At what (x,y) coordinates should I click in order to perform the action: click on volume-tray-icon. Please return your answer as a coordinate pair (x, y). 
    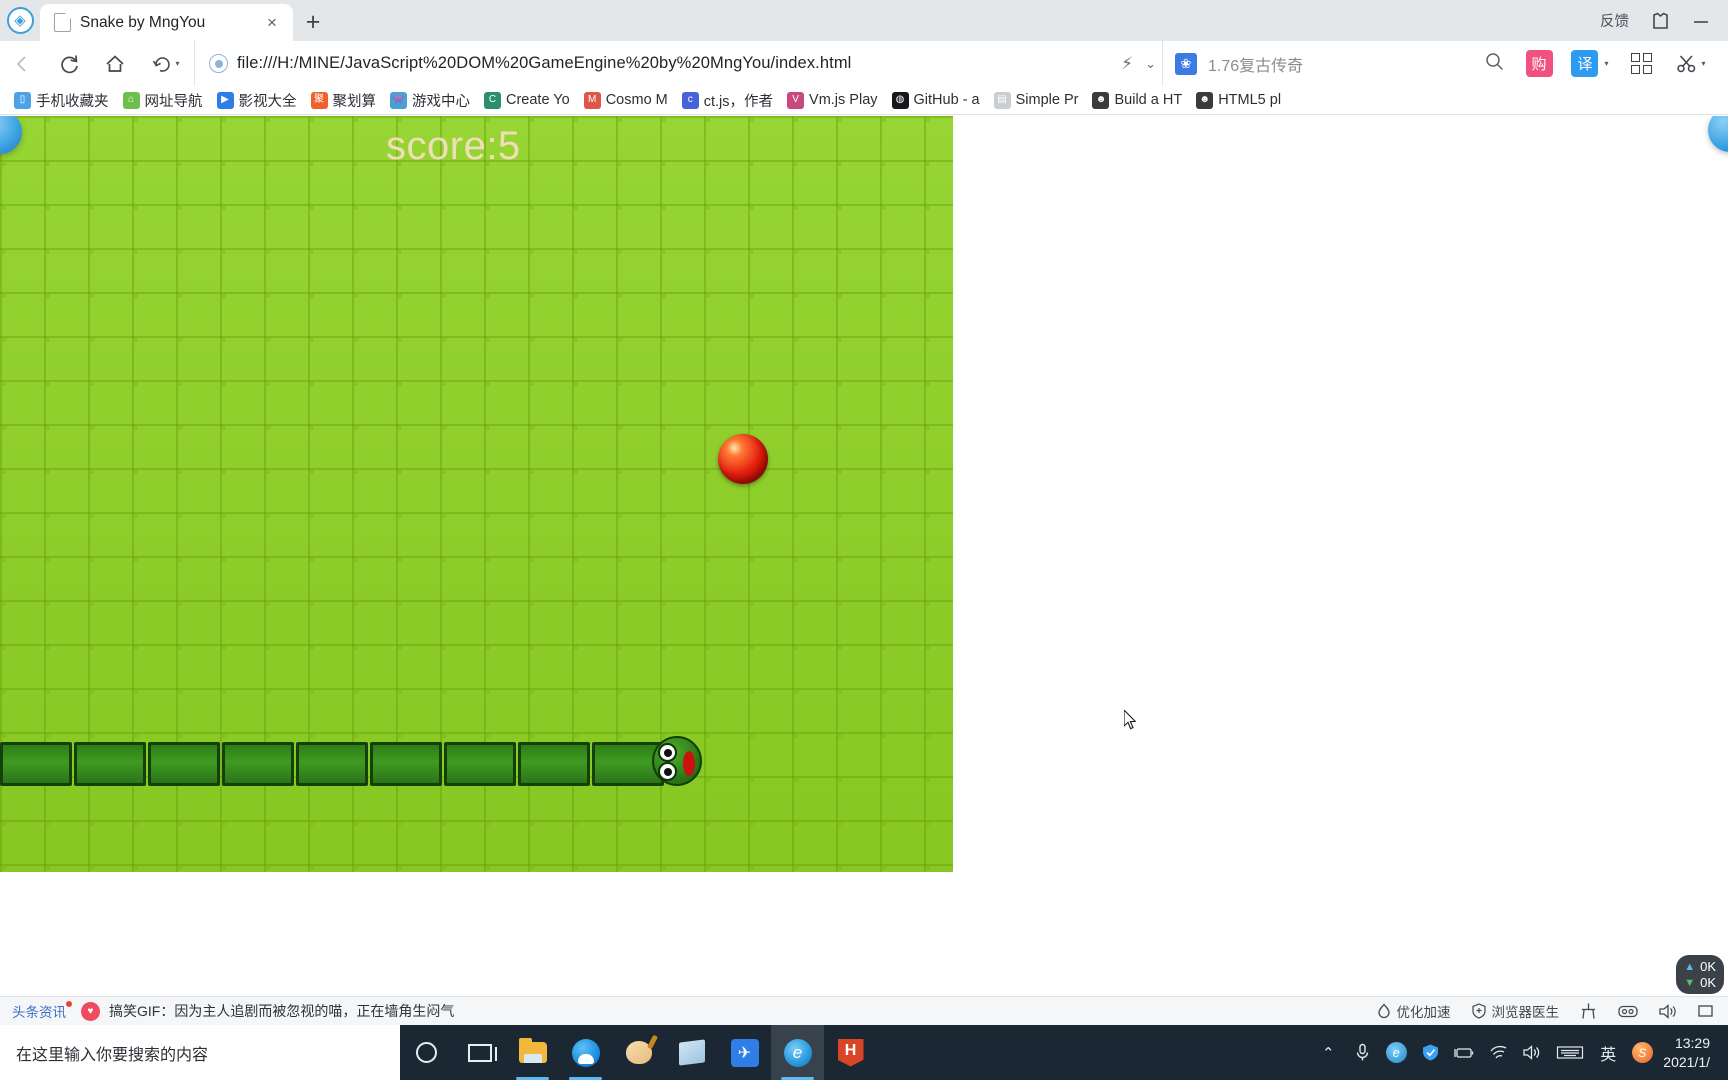
    Looking at the image, I should click on (1532, 1052).